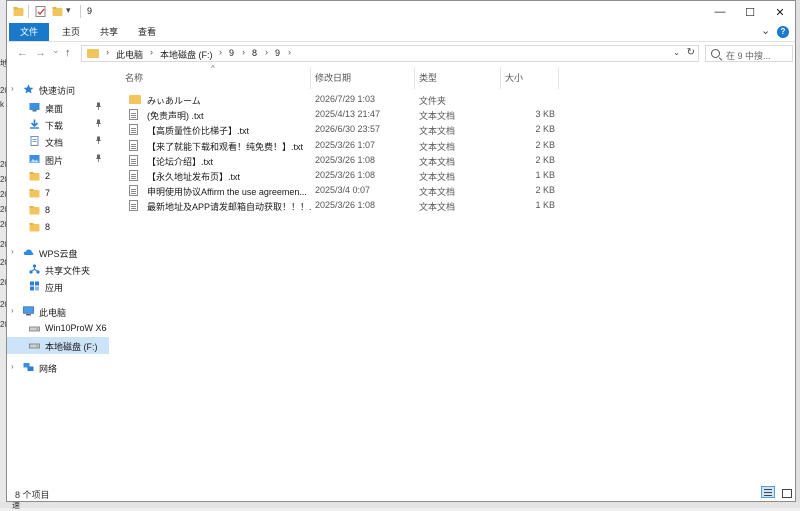 The image size is (800, 511). Describe the element at coordinates (676, 52) in the screenshot. I see `address-dropdown-icon: ⌄` at that location.